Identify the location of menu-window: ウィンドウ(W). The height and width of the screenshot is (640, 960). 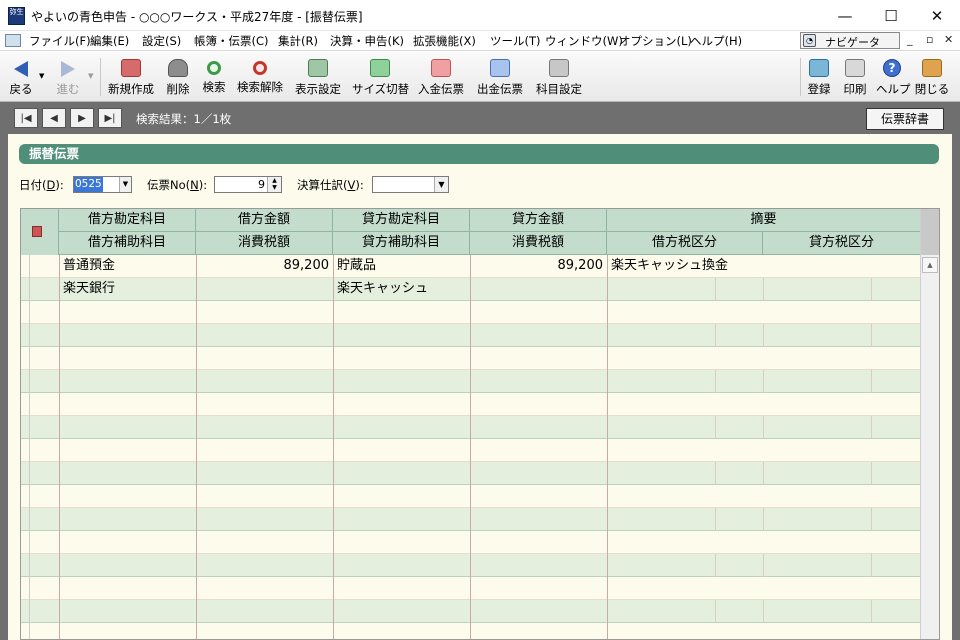
(584, 41).